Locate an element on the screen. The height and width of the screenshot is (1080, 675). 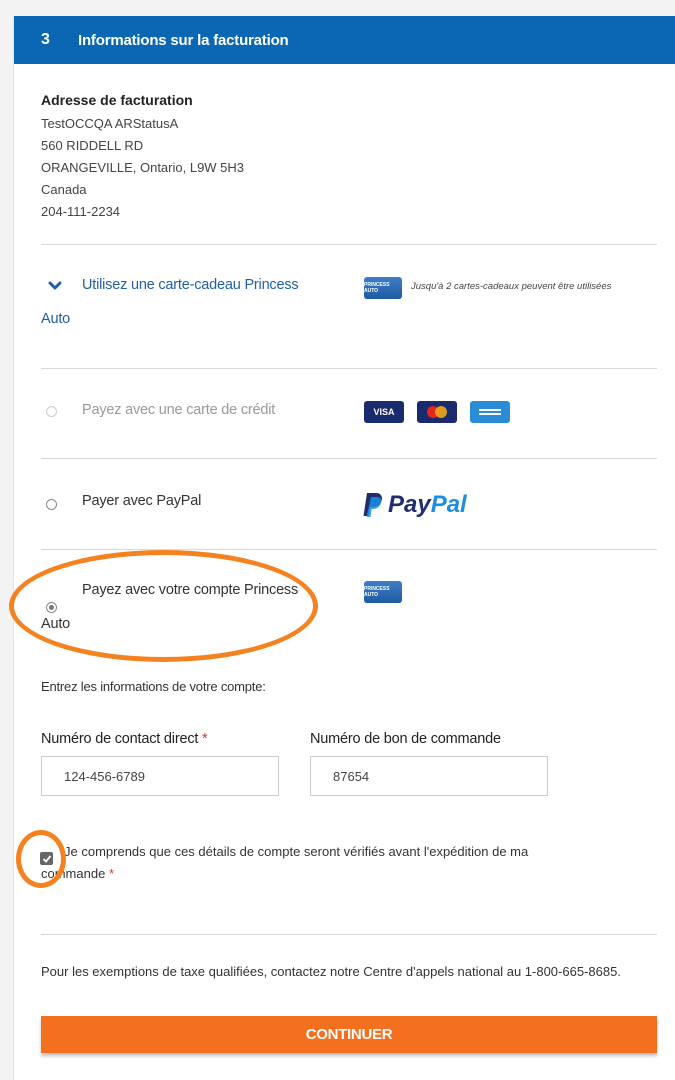
billing-address-title: Adresse de facturation is located at coordinates (117, 100).